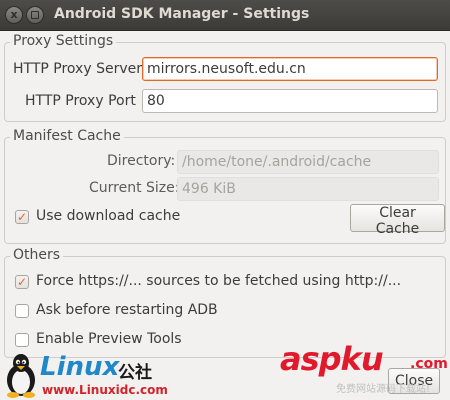 The image size is (450, 400). What do you see at coordinates (290, 101) in the screenshot?
I see `http-proxy-port-input` at bounding box center [290, 101].